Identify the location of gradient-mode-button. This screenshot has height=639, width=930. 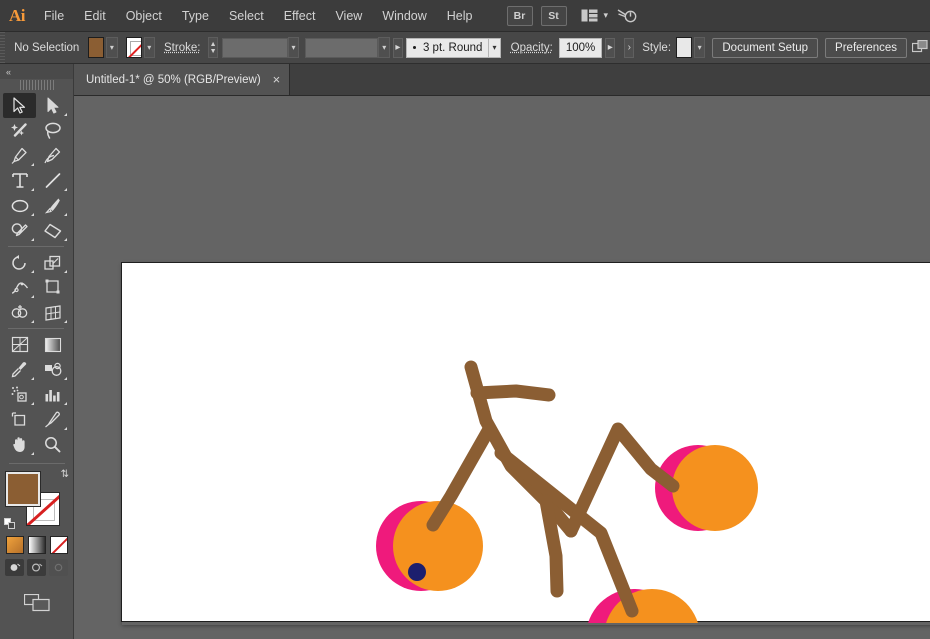
(36, 545).